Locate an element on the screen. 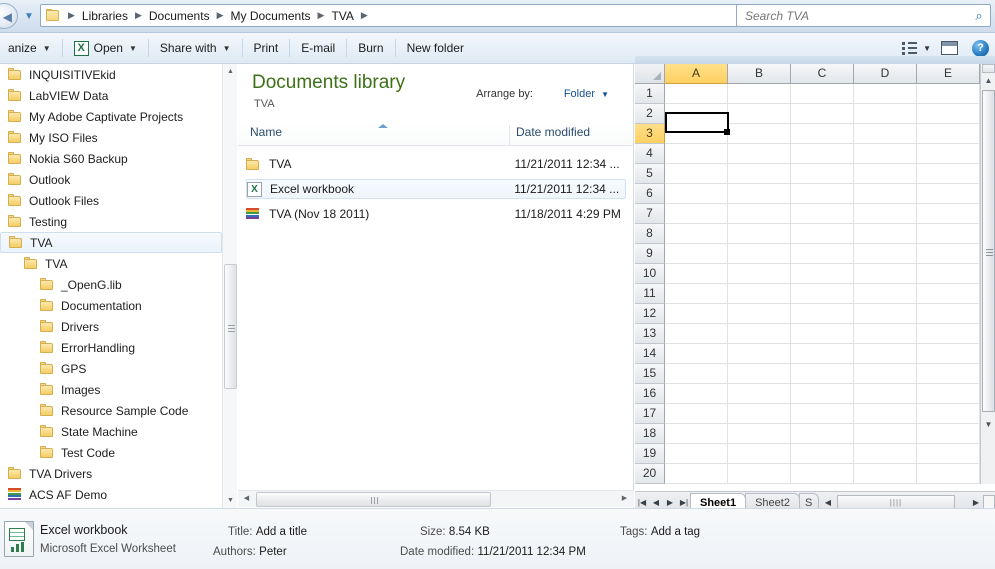 This screenshot has height=569, width=995. tree-item-errorhandling: ErrorHandling is located at coordinates (111, 347).